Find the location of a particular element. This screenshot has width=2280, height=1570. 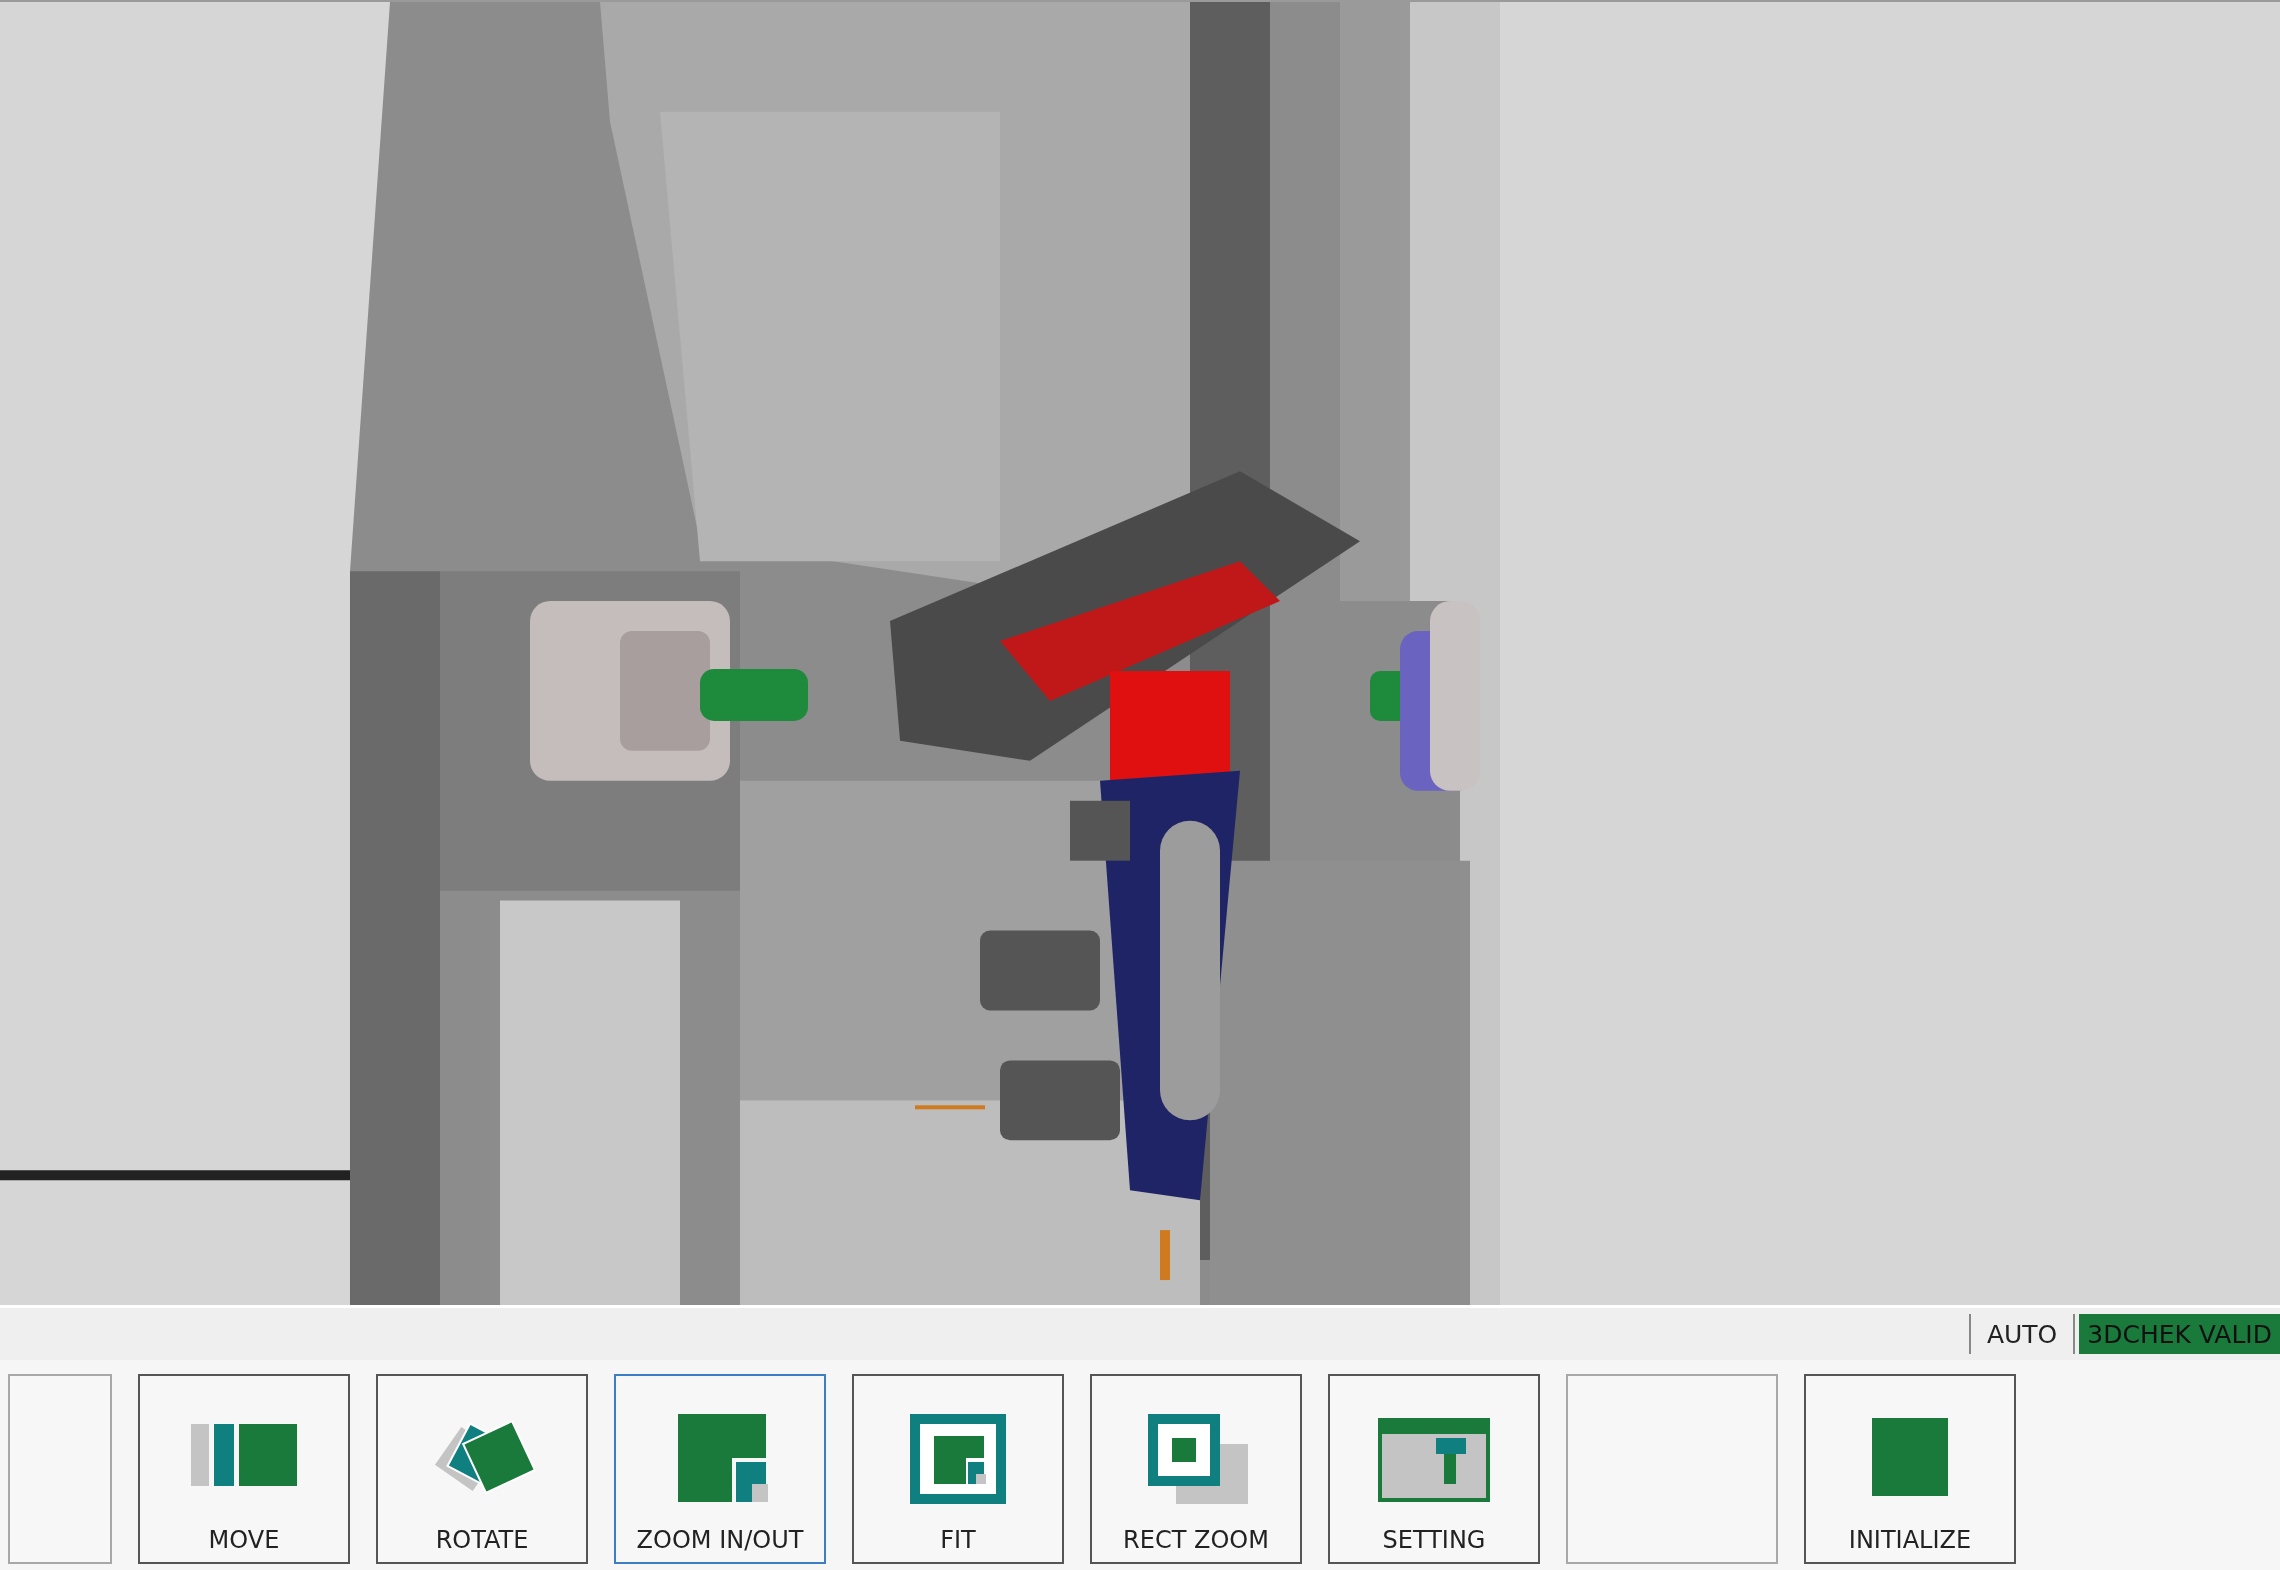

check-status-label: 3DCHEK VALID is located at coordinates (2179, 1334).